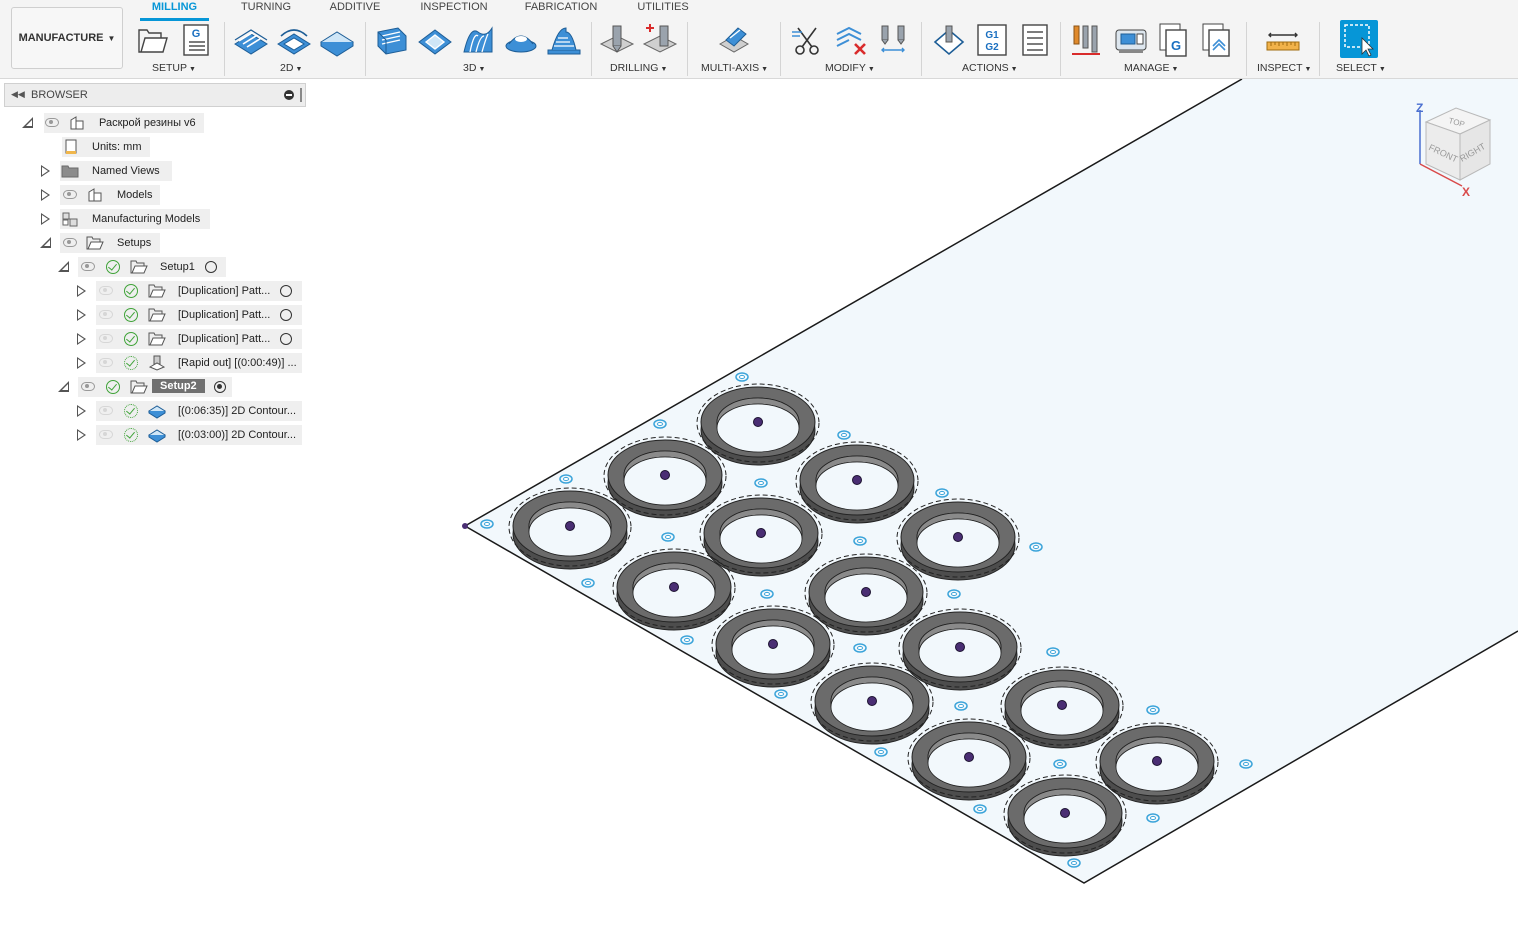  What do you see at coordinates (478, 40) in the screenshot?
I see `parallel-icon` at bounding box center [478, 40].